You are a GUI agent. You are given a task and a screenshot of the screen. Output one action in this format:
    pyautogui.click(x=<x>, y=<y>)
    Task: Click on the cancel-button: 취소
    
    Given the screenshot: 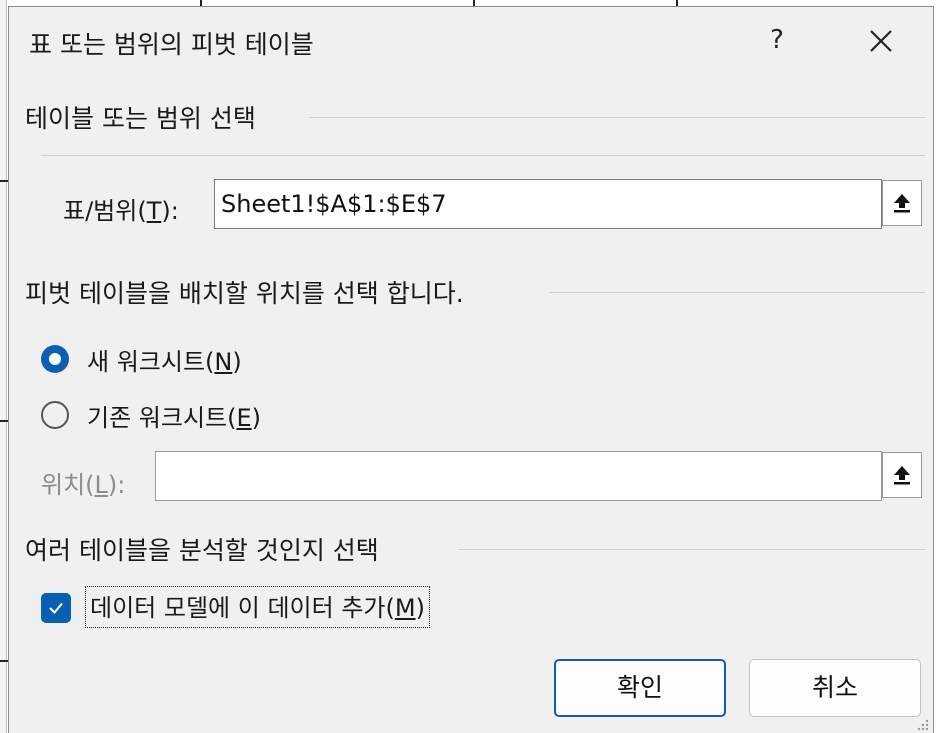 What is the action you would take?
    pyautogui.click(x=835, y=688)
    